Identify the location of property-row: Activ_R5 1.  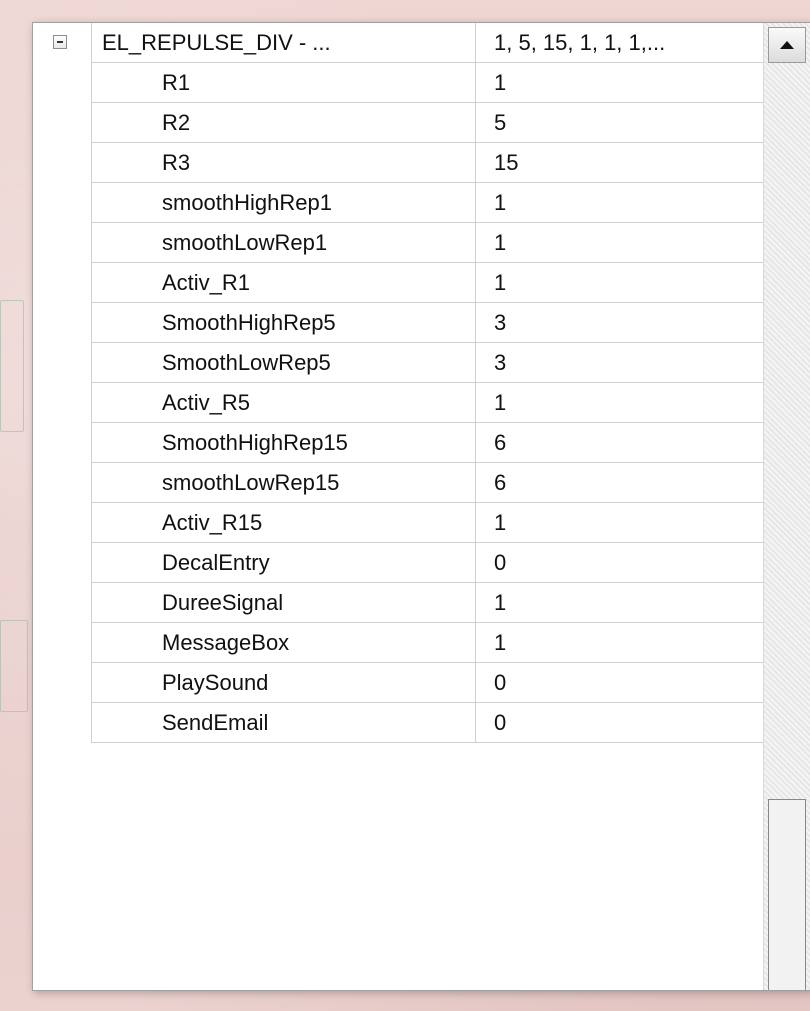
(398, 403).